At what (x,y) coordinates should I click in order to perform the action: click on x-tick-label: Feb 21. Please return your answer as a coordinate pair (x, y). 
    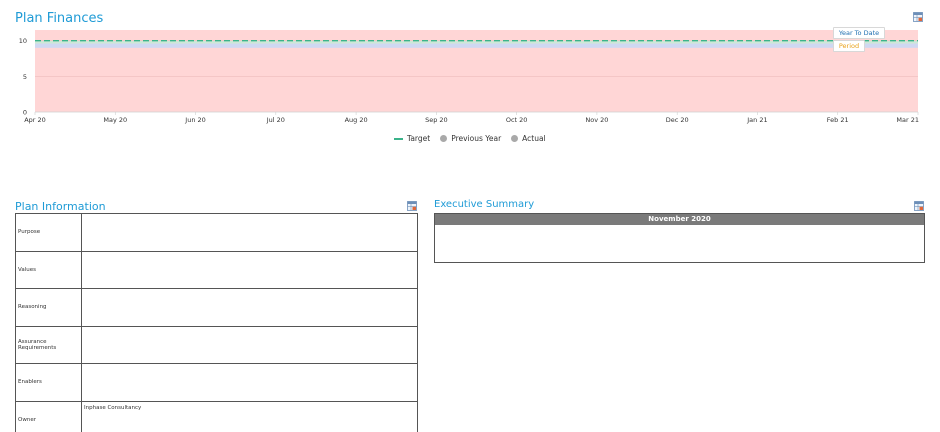
    Looking at the image, I should click on (838, 120).